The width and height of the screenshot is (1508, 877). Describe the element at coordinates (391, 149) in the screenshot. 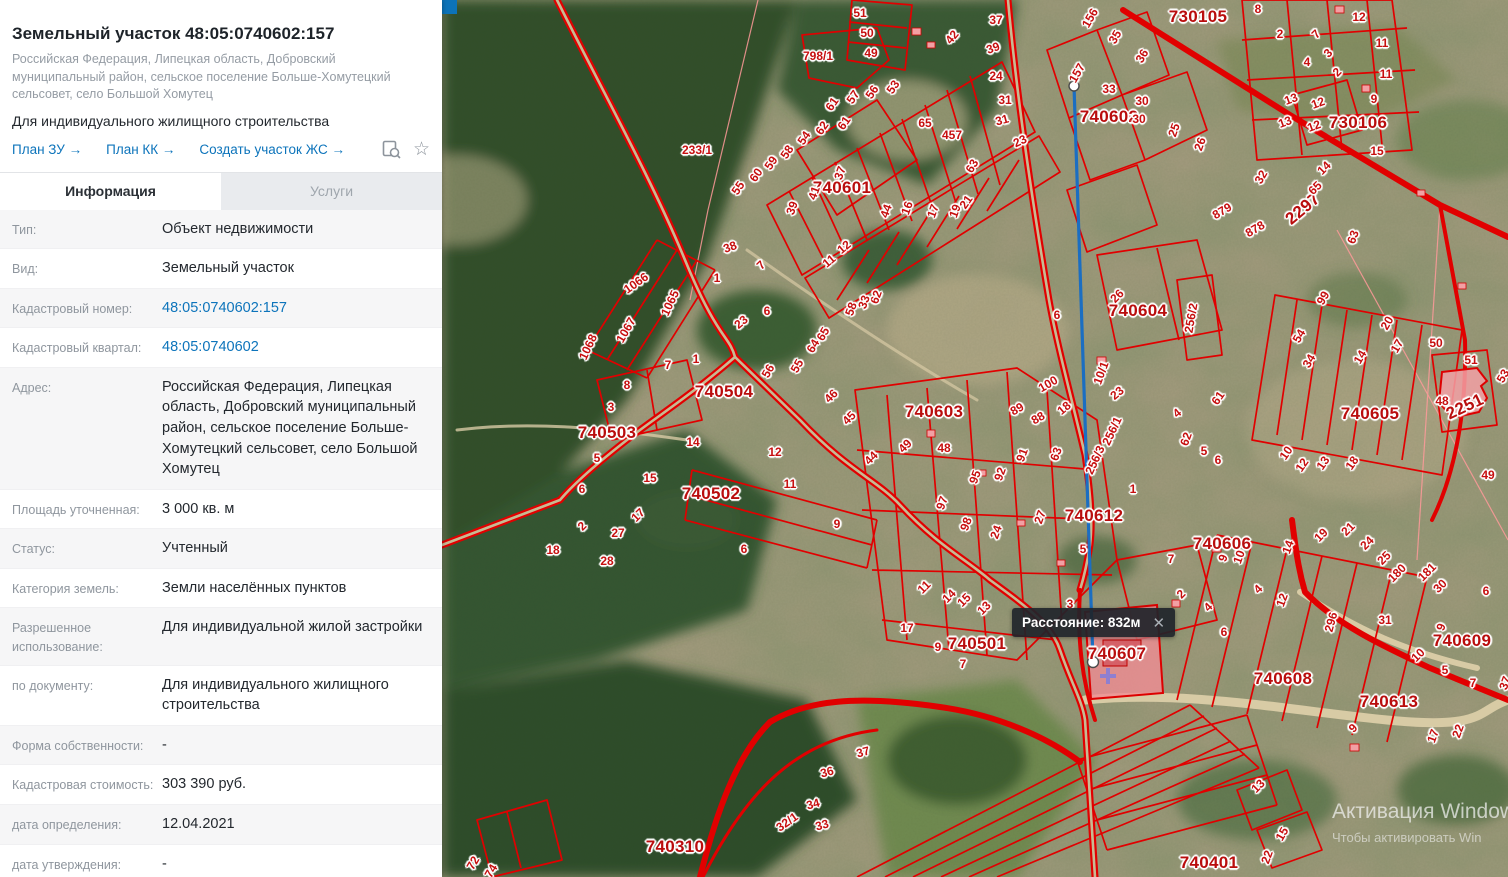

I see `plan-search-icon` at that location.